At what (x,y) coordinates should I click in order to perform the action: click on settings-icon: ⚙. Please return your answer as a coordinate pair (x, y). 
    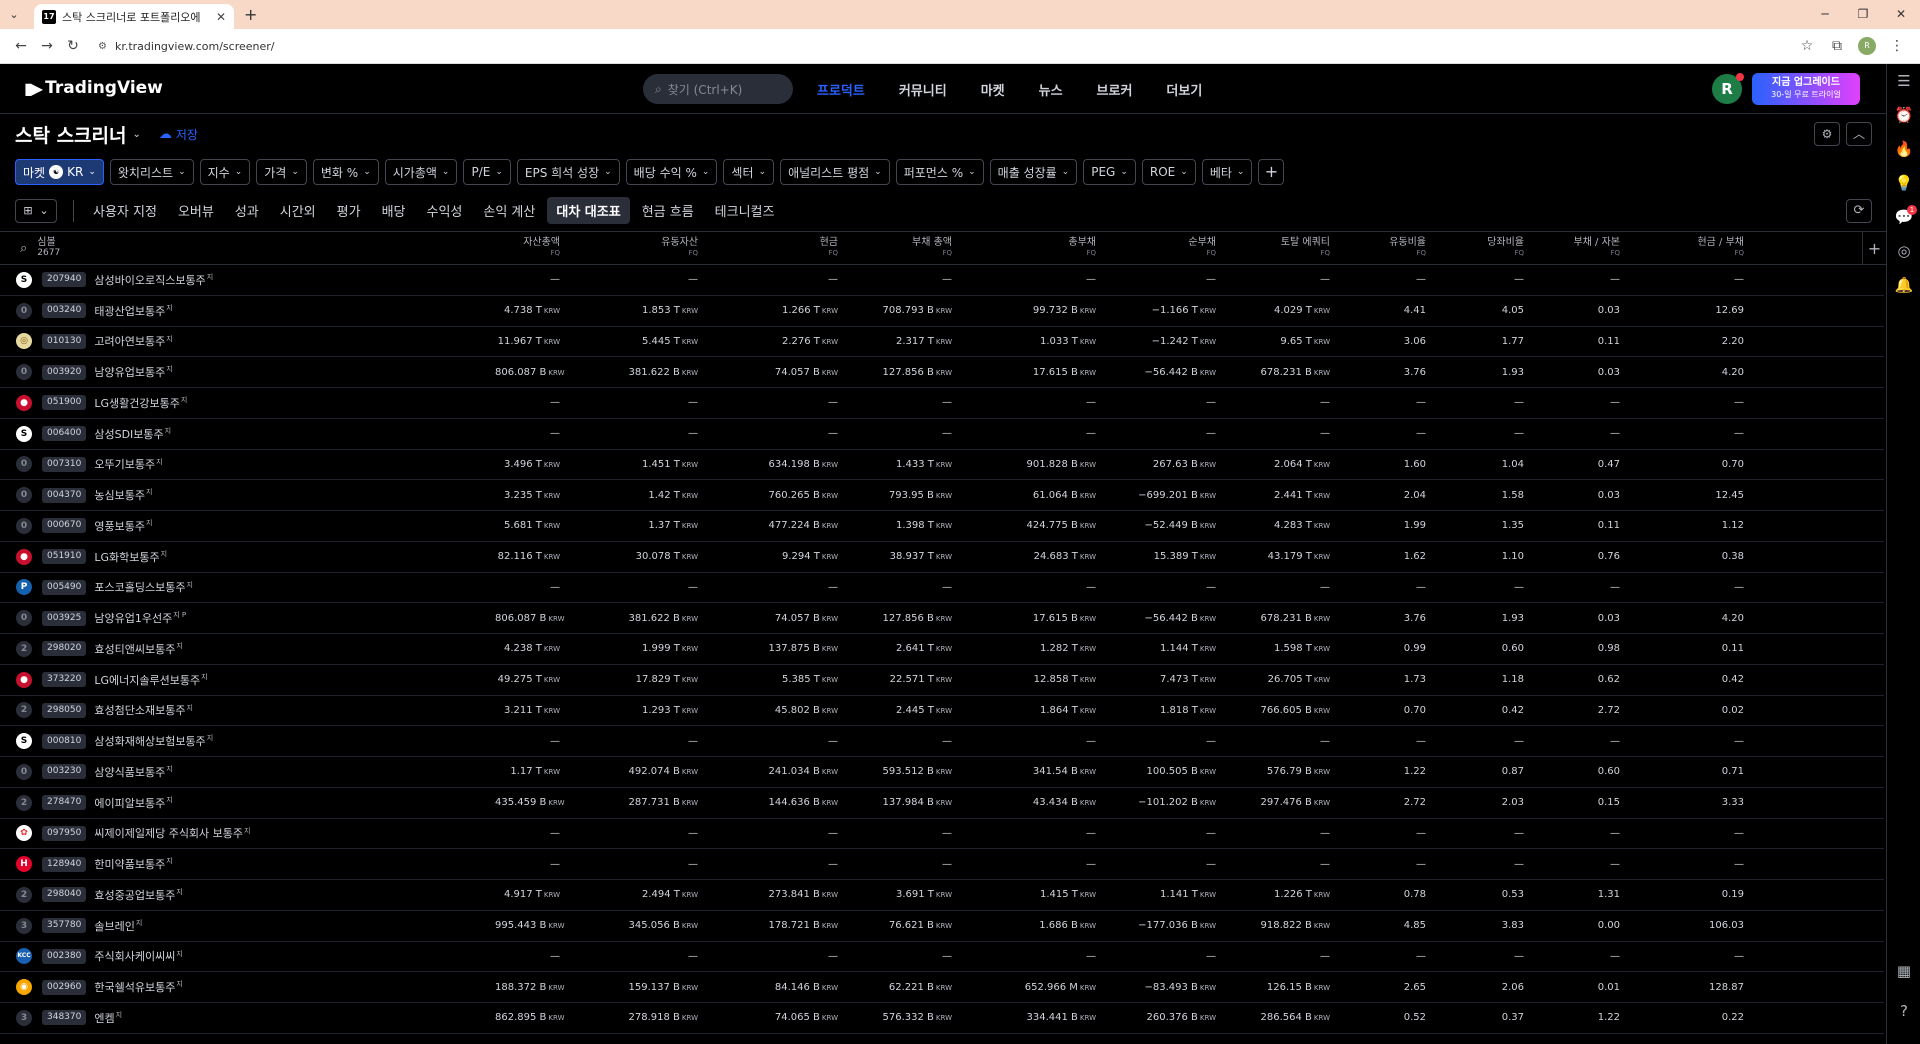
    Looking at the image, I should click on (1827, 134).